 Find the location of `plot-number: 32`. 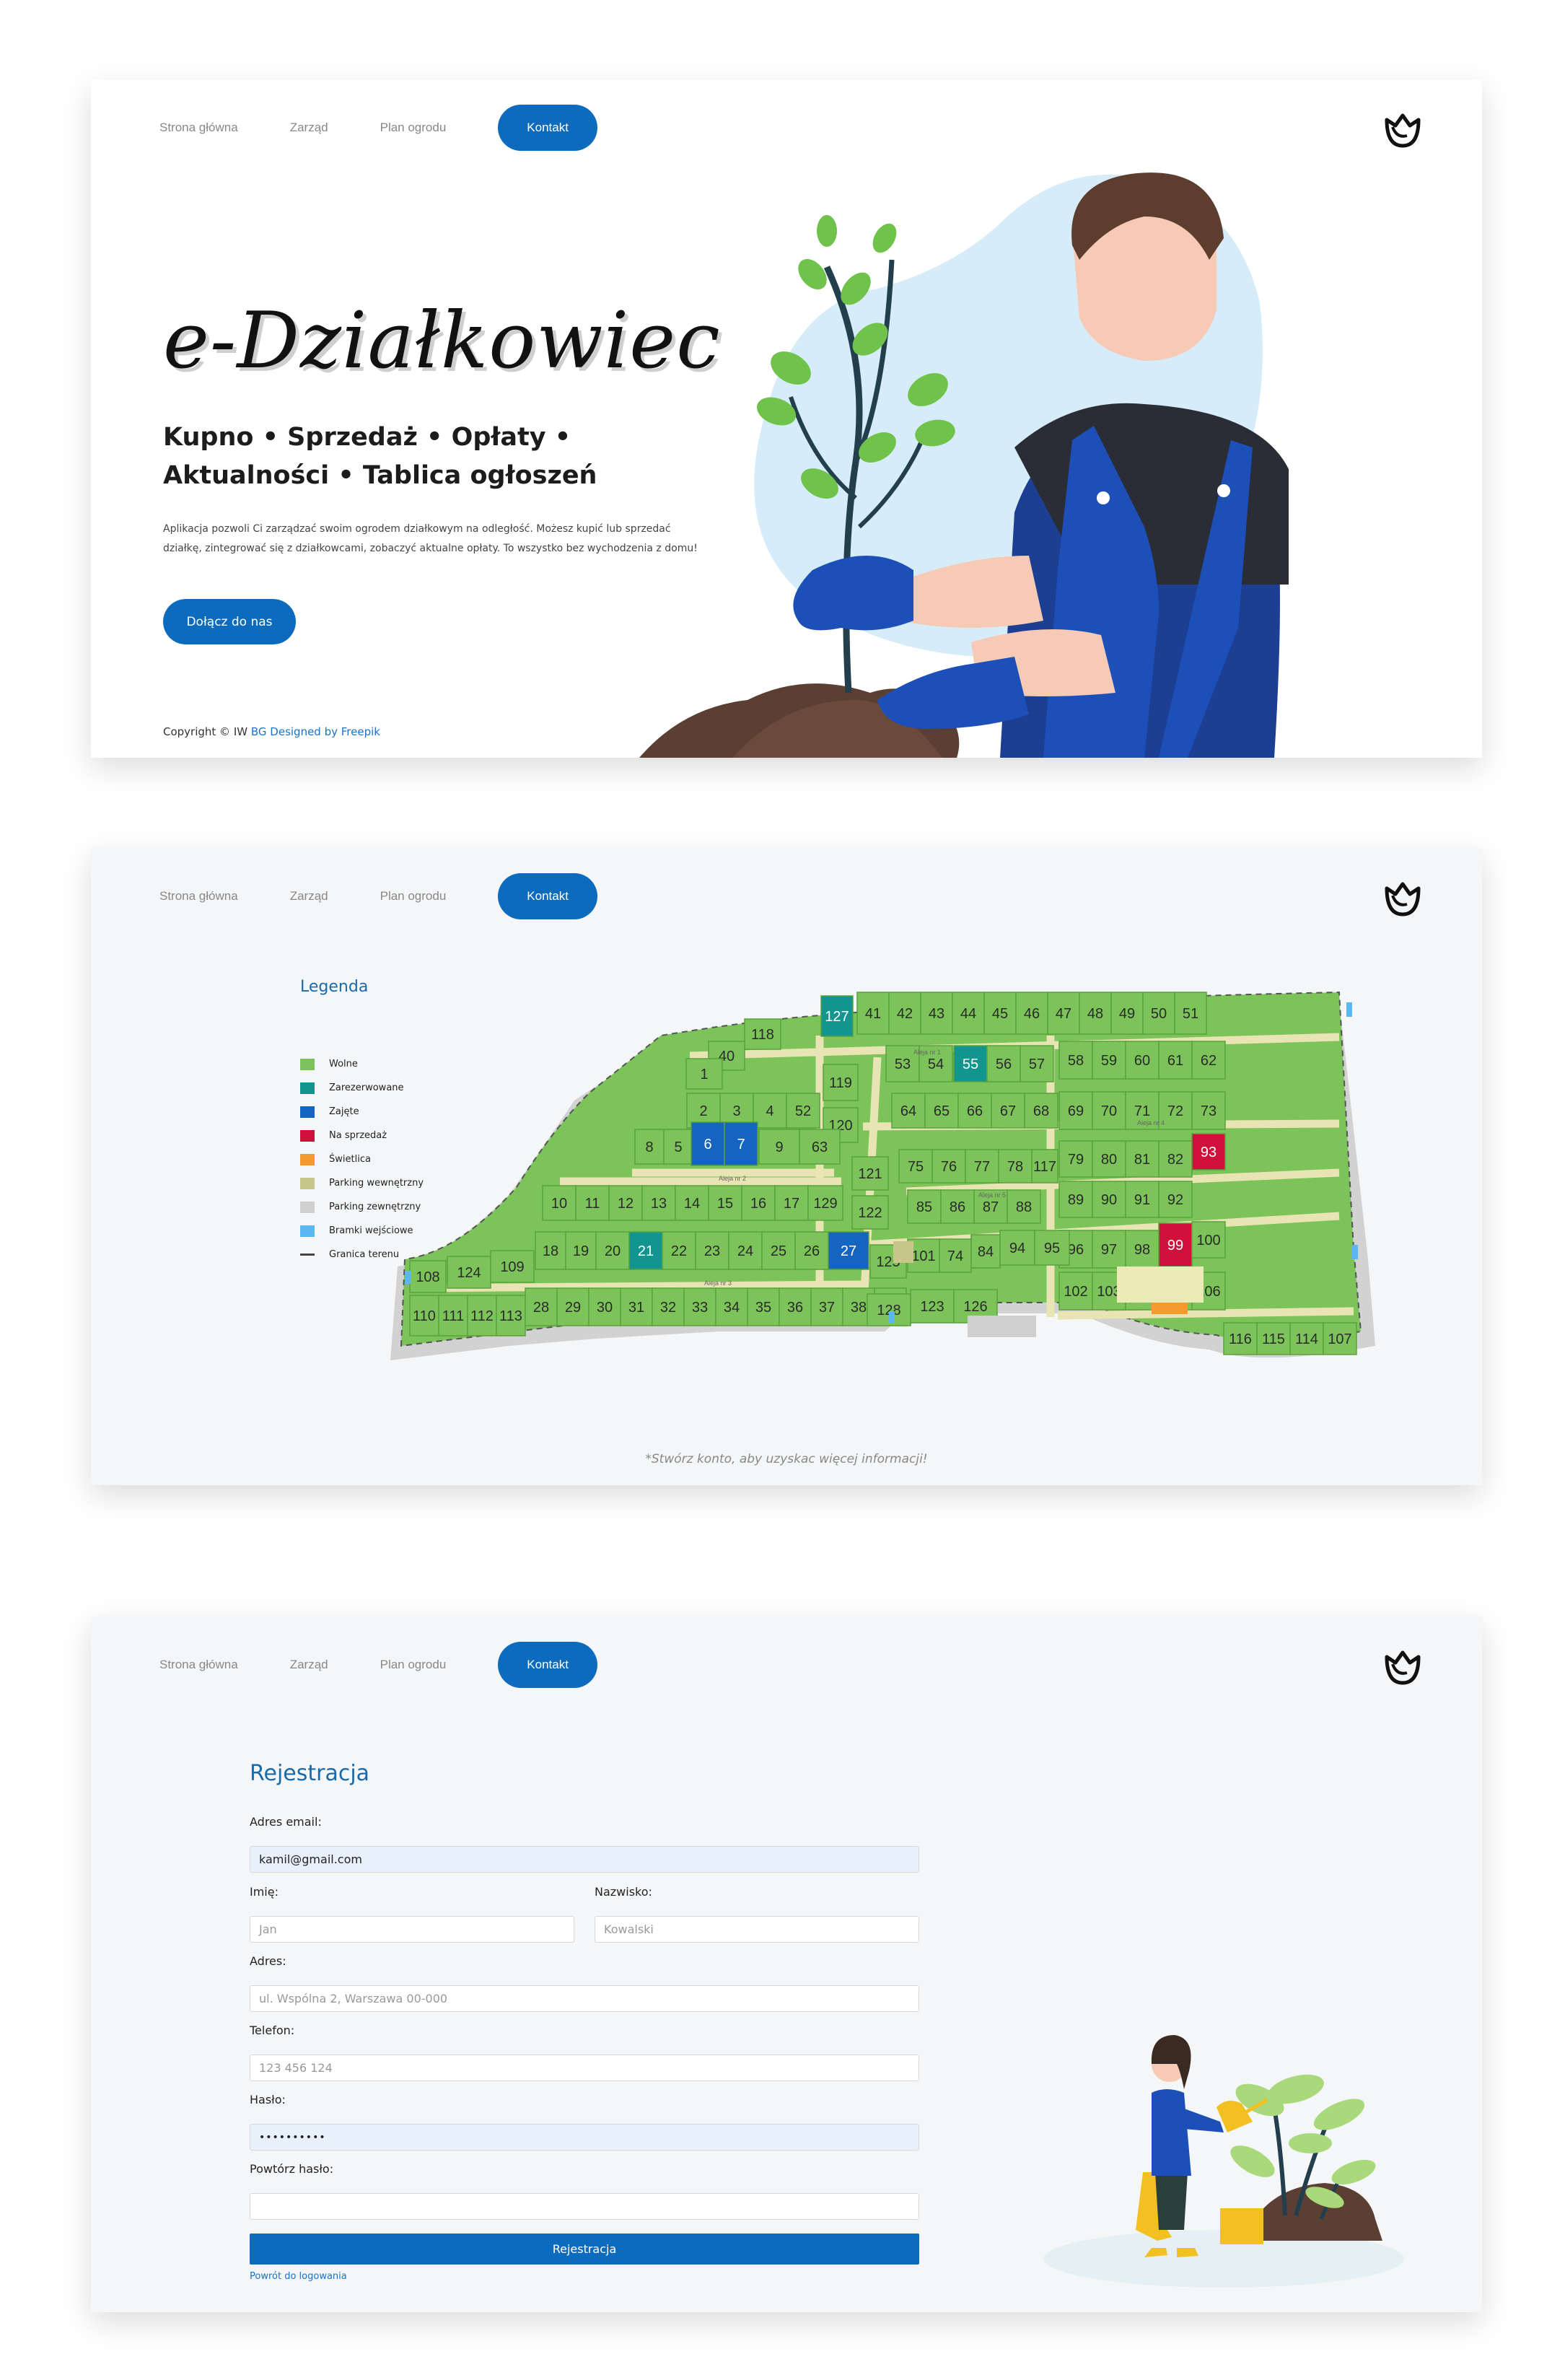

plot-number: 32 is located at coordinates (668, 1308).